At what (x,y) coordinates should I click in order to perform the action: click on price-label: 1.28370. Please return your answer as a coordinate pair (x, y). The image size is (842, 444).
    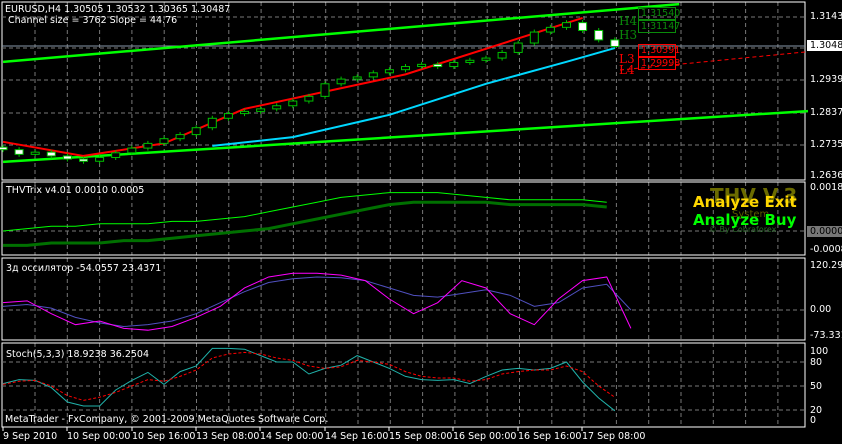
    Looking at the image, I should click on (826, 112).